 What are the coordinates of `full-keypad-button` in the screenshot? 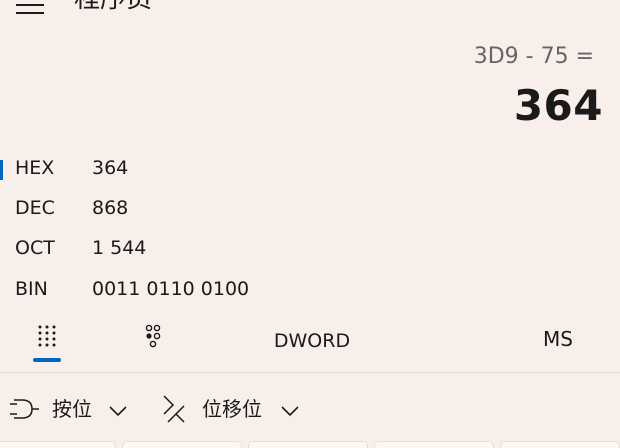 It's located at (47, 341).